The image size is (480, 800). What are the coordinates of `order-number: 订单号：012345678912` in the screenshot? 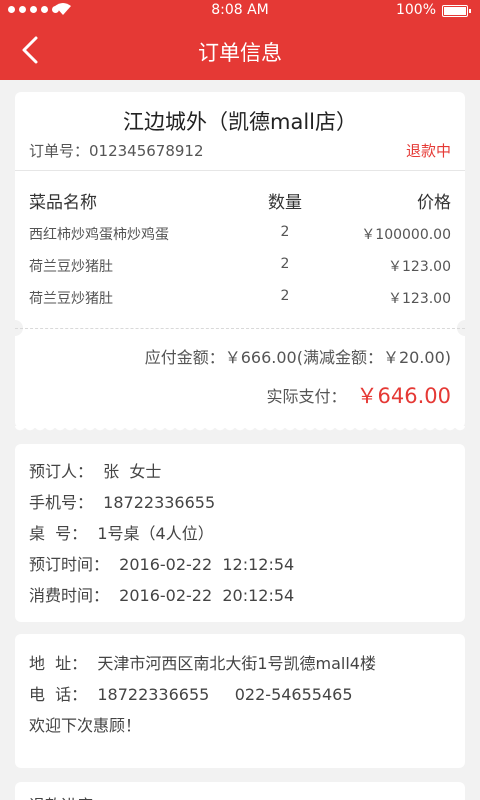 It's located at (116, 151).